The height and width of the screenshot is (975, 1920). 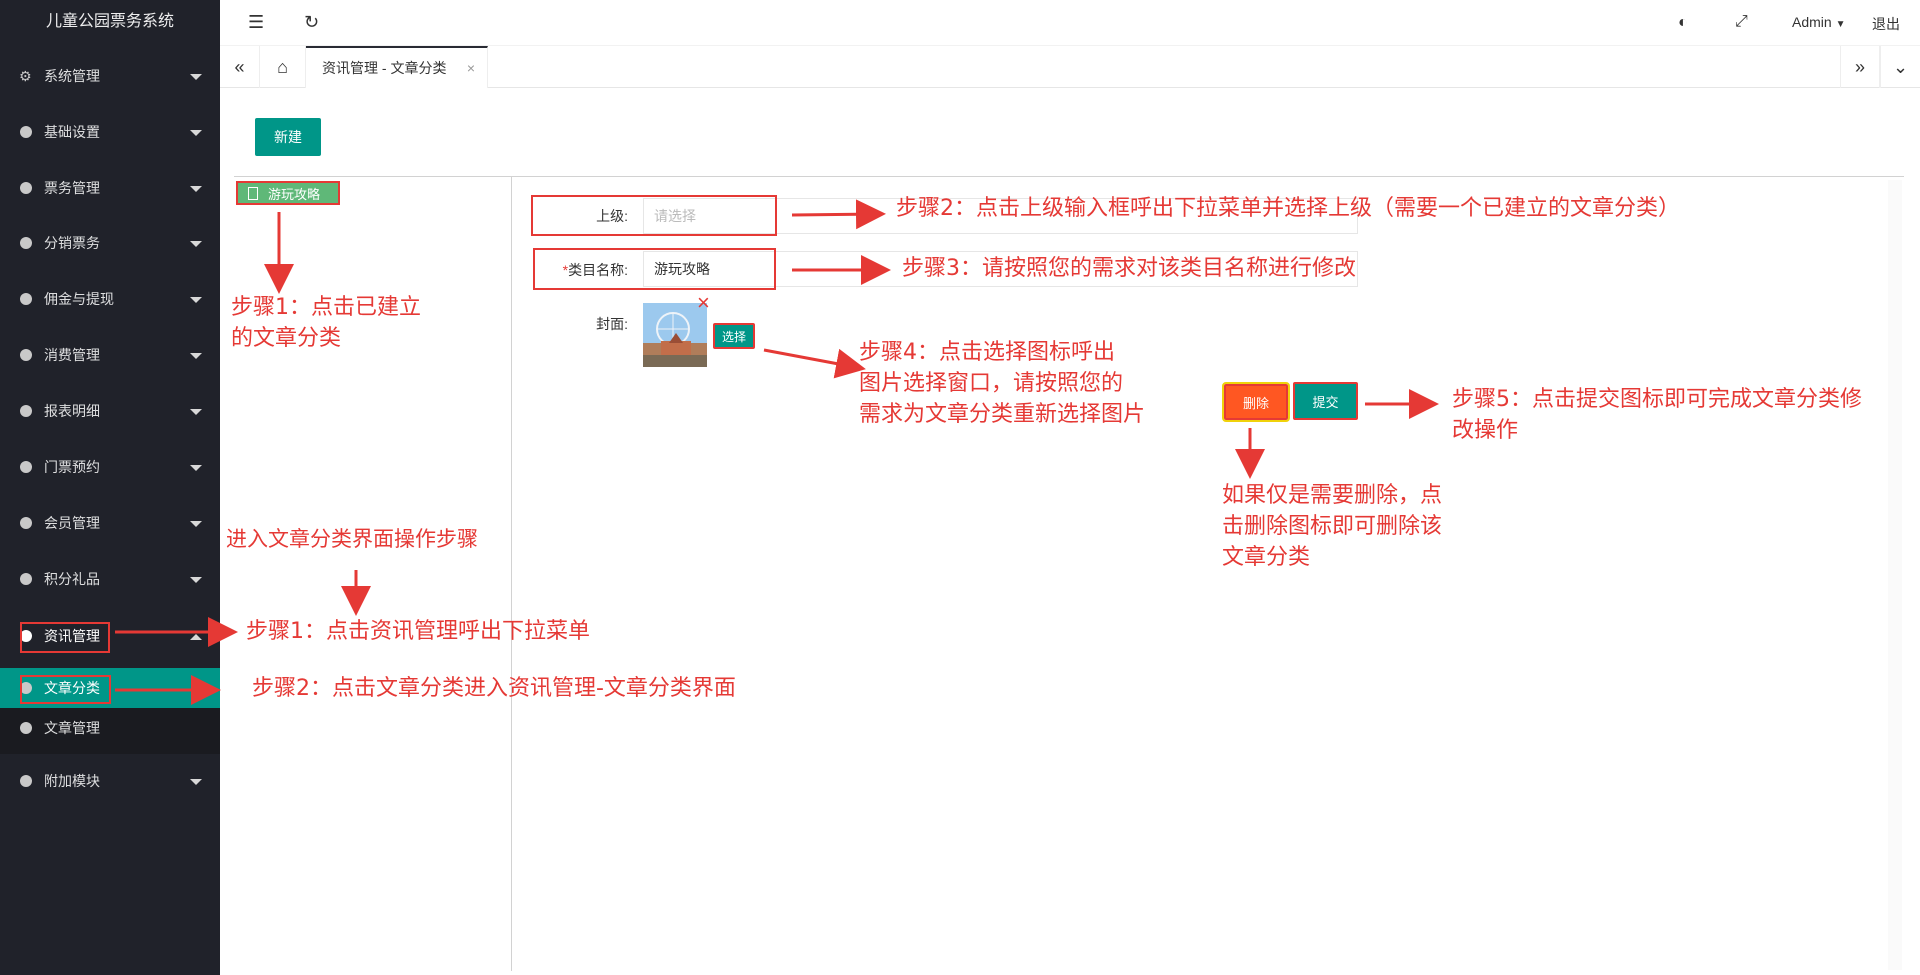 I want to click on chevron-down-icon: ⌄, so click(x=1900, y=67).